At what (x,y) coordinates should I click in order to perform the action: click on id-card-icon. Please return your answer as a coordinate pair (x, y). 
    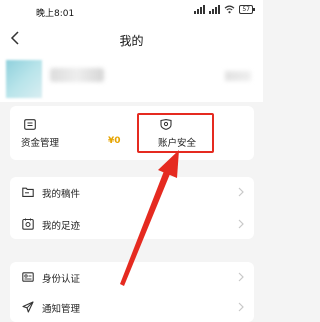
    Looking at the image, I should click on (28, 277).